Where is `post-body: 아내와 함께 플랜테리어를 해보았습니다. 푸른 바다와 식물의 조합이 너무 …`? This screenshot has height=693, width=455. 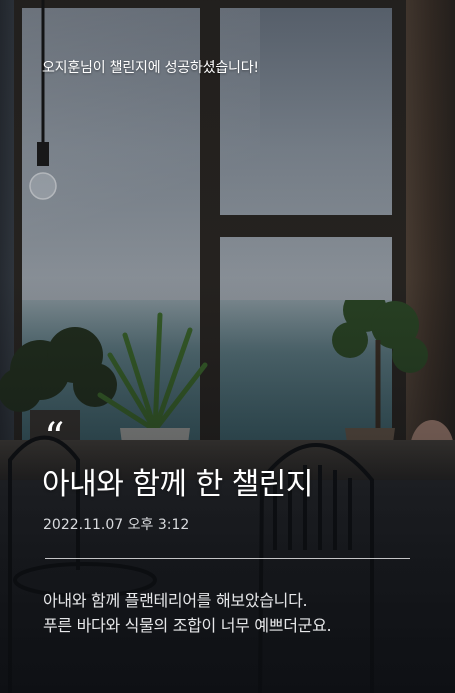
post-body: 아내와 함께 플랜테리어를 해보았습니다. 푸른 바다와 식물의 조합이 너무 … is located at coordinates (238, 613).